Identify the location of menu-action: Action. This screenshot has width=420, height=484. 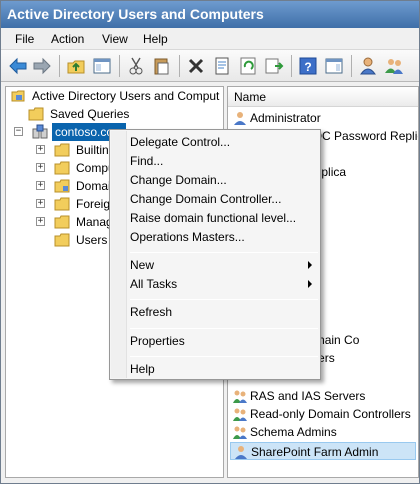
(67, 39).